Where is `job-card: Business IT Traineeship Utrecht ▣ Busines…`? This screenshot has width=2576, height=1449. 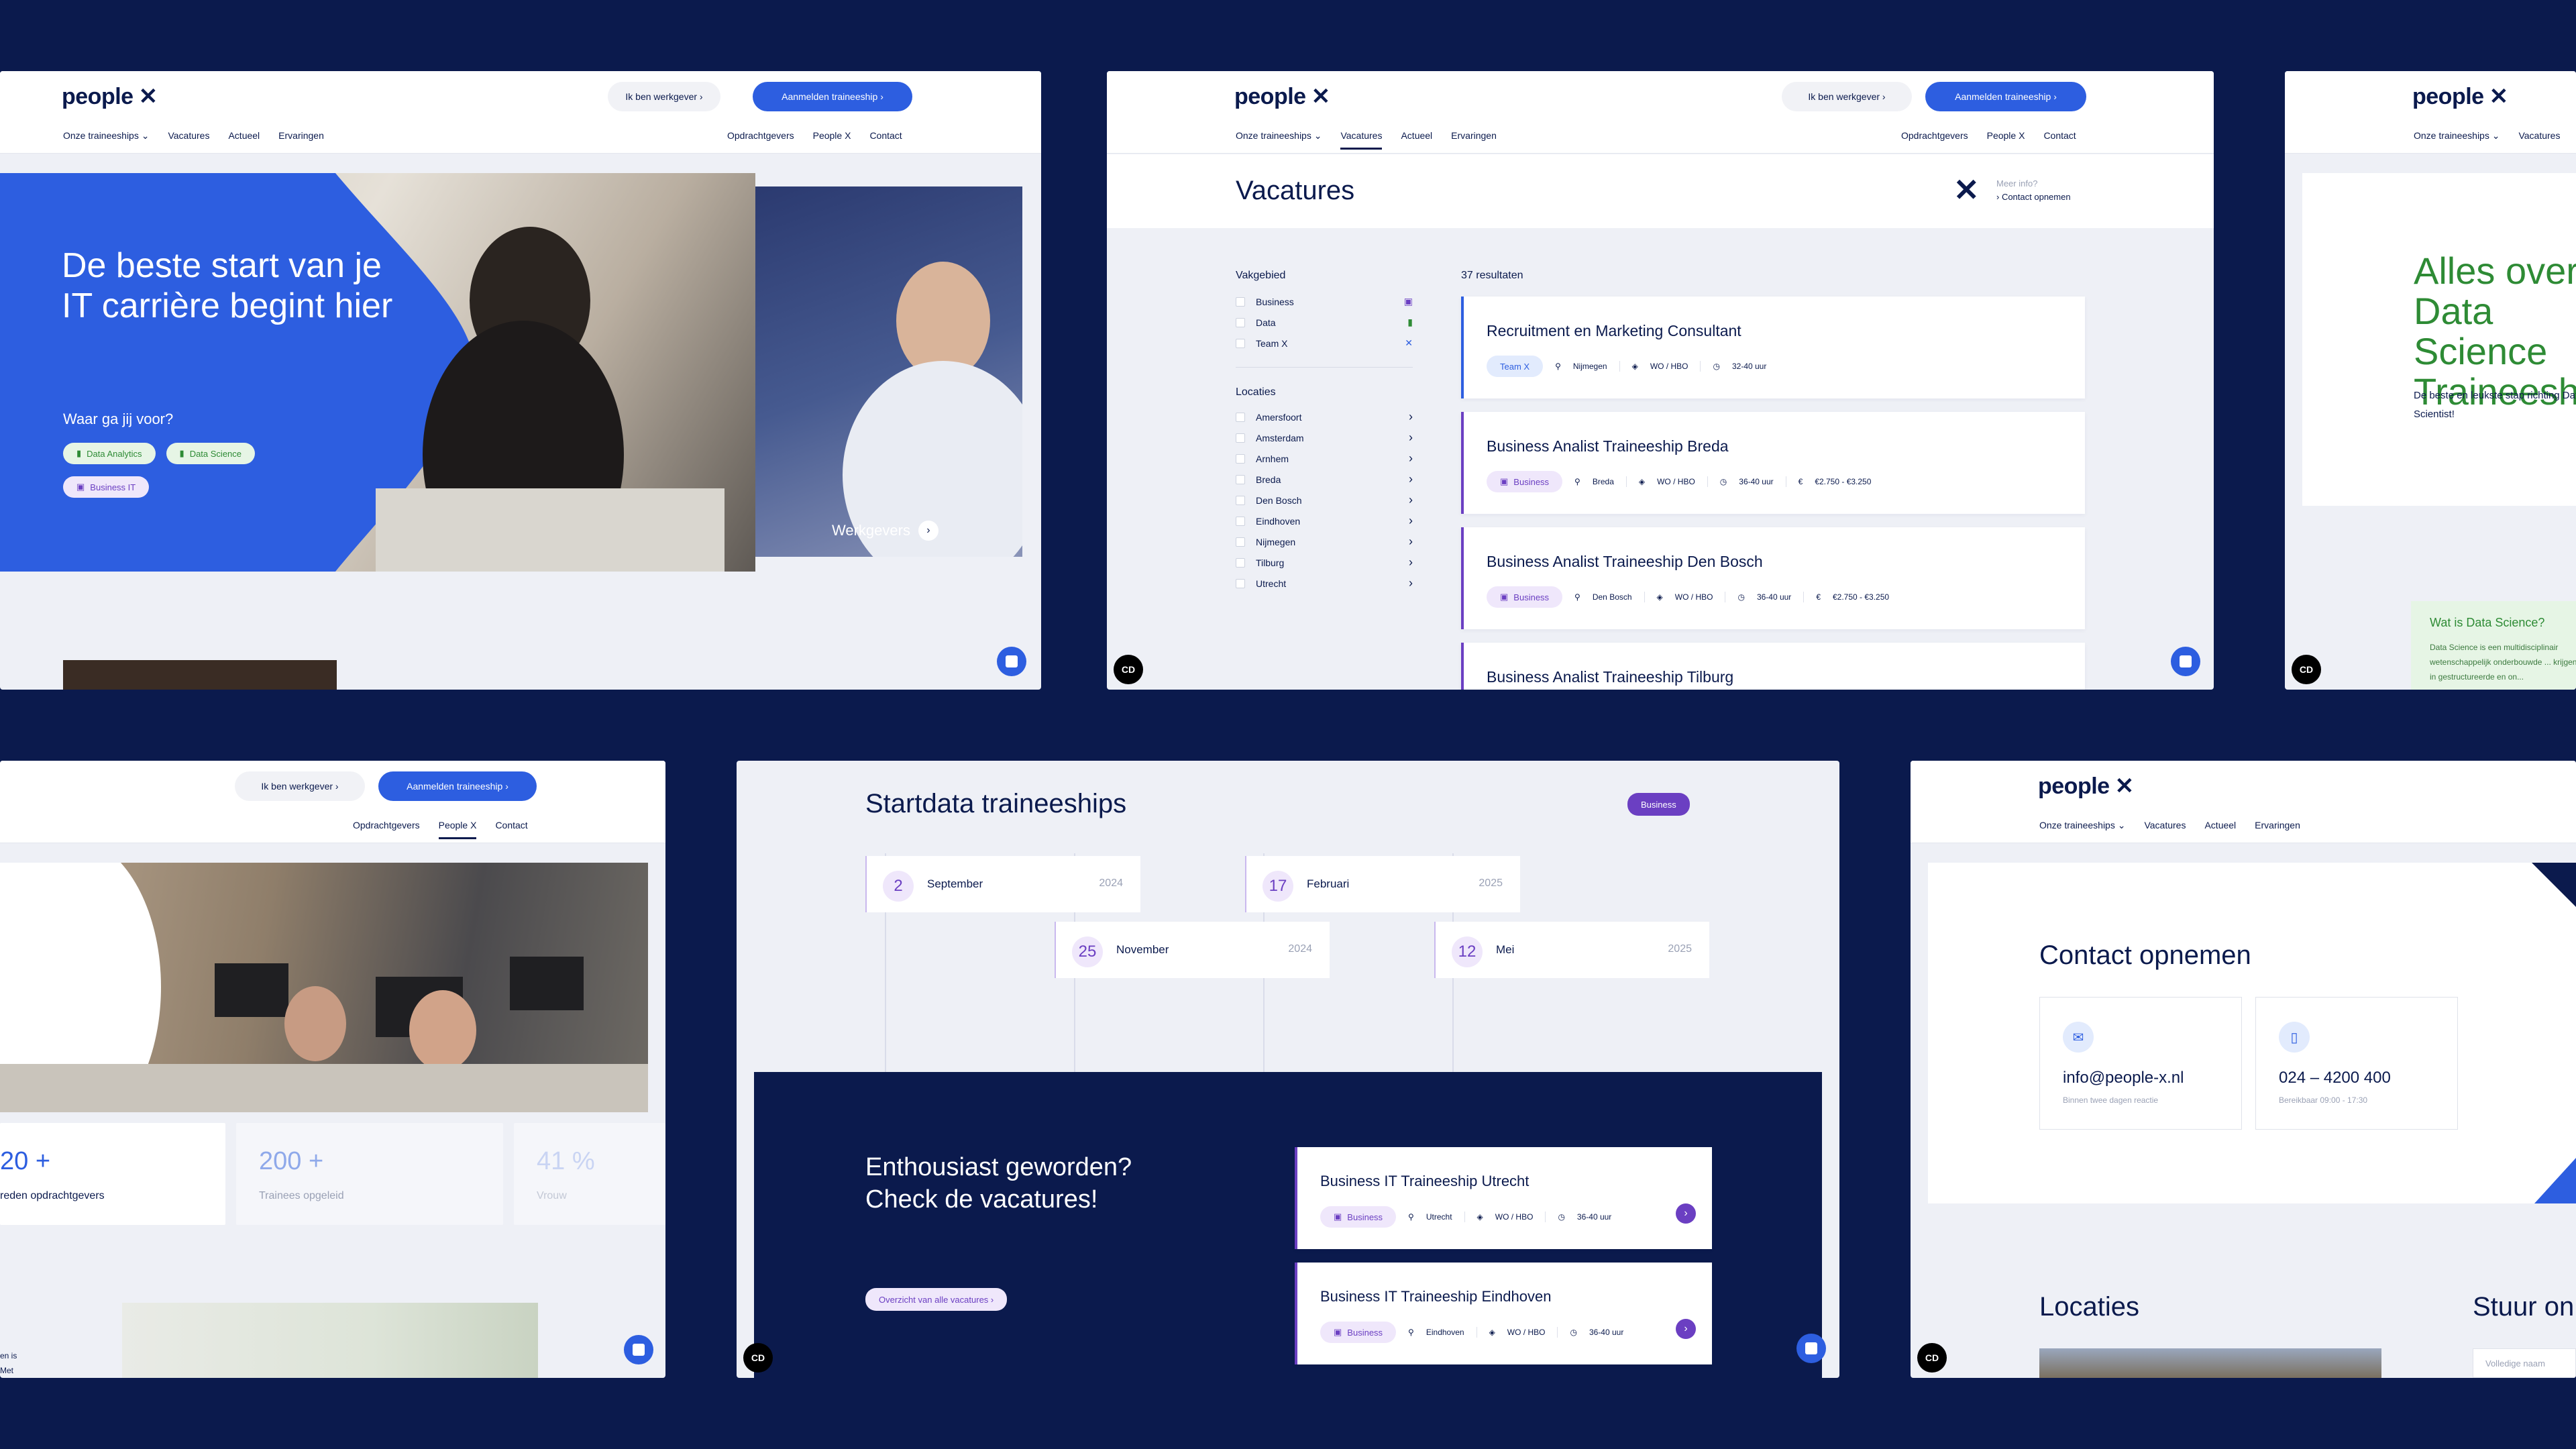 job-card: Business IT Traineeship Utrecht ▣ Busines… is located at coordinates (1503, 1198).